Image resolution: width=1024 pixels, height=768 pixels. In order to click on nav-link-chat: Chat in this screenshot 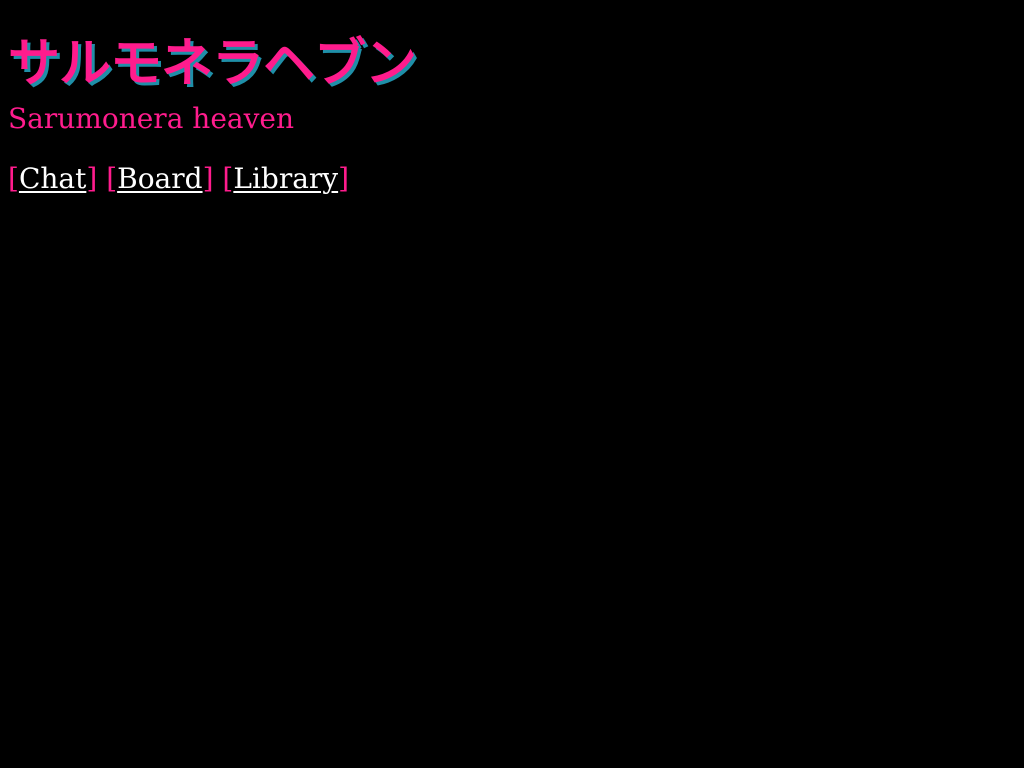, I will do `click(52, 178)`.